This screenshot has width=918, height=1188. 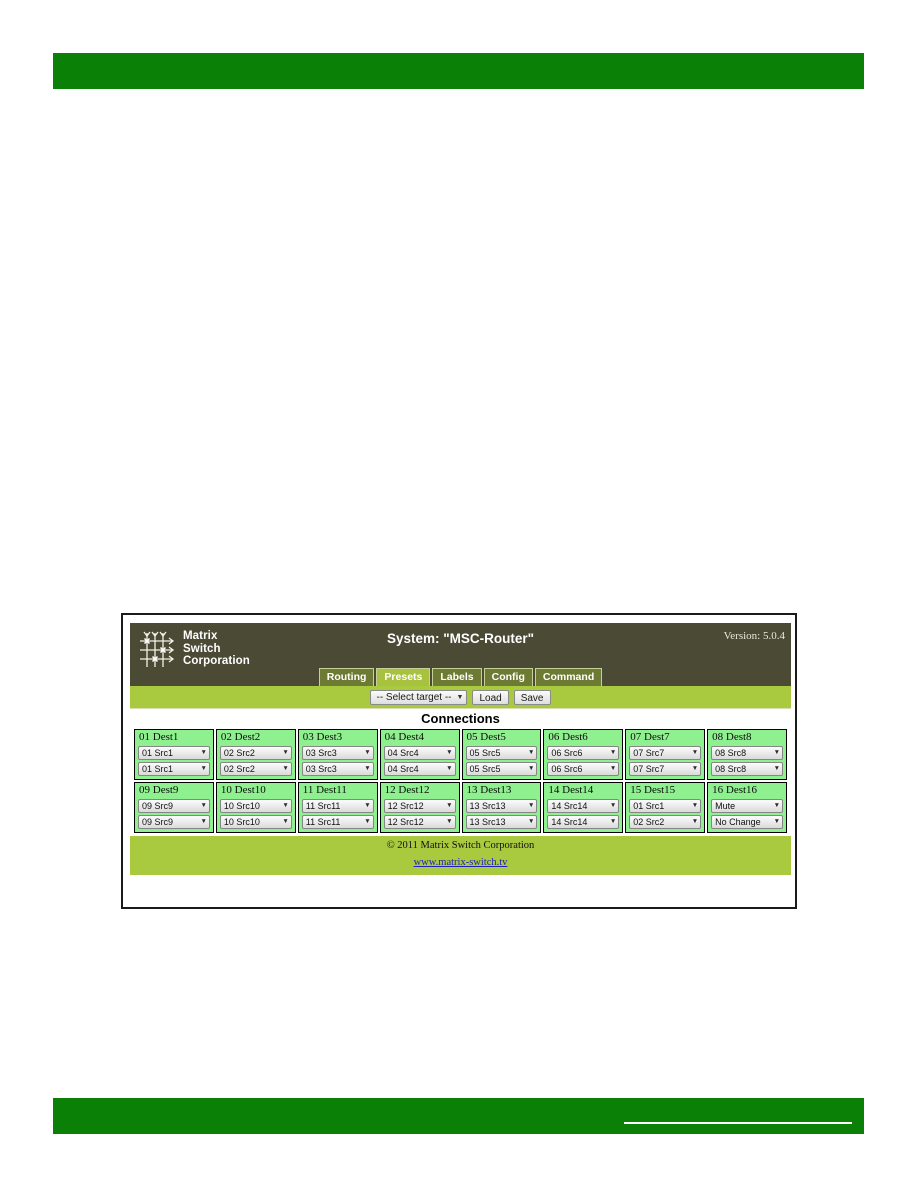 What do you see at coordinates (583, 753) in the screenshot?
I see `video-source-select: 06 Src6 ▼` at bounding box center [583, 753].